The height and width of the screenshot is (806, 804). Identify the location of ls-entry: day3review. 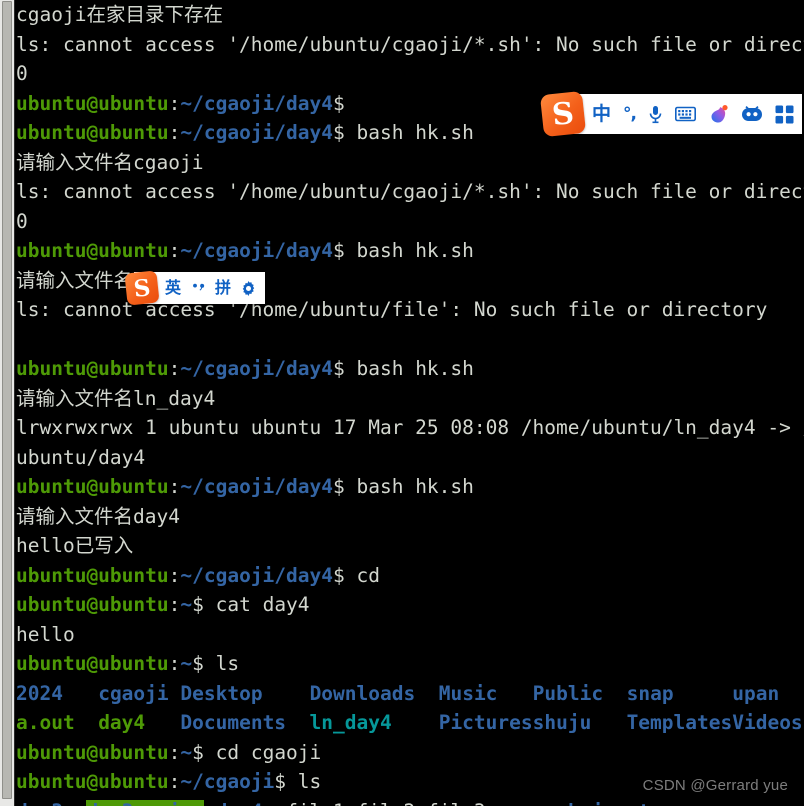
(145, 802).